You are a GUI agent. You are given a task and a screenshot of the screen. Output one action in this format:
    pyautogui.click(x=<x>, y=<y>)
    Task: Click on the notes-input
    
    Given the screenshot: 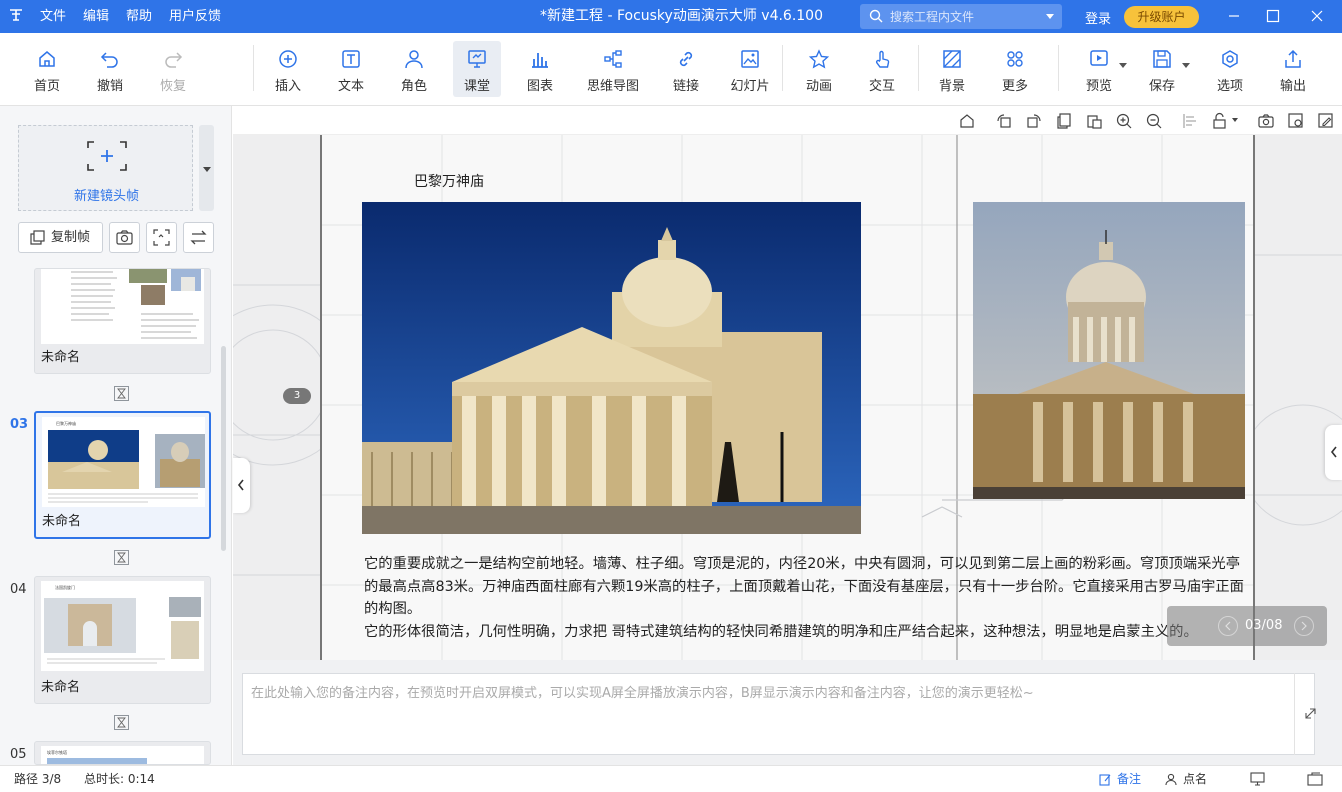 What is the action you would take?
    pyautogui.click(x=778, y=714)
    